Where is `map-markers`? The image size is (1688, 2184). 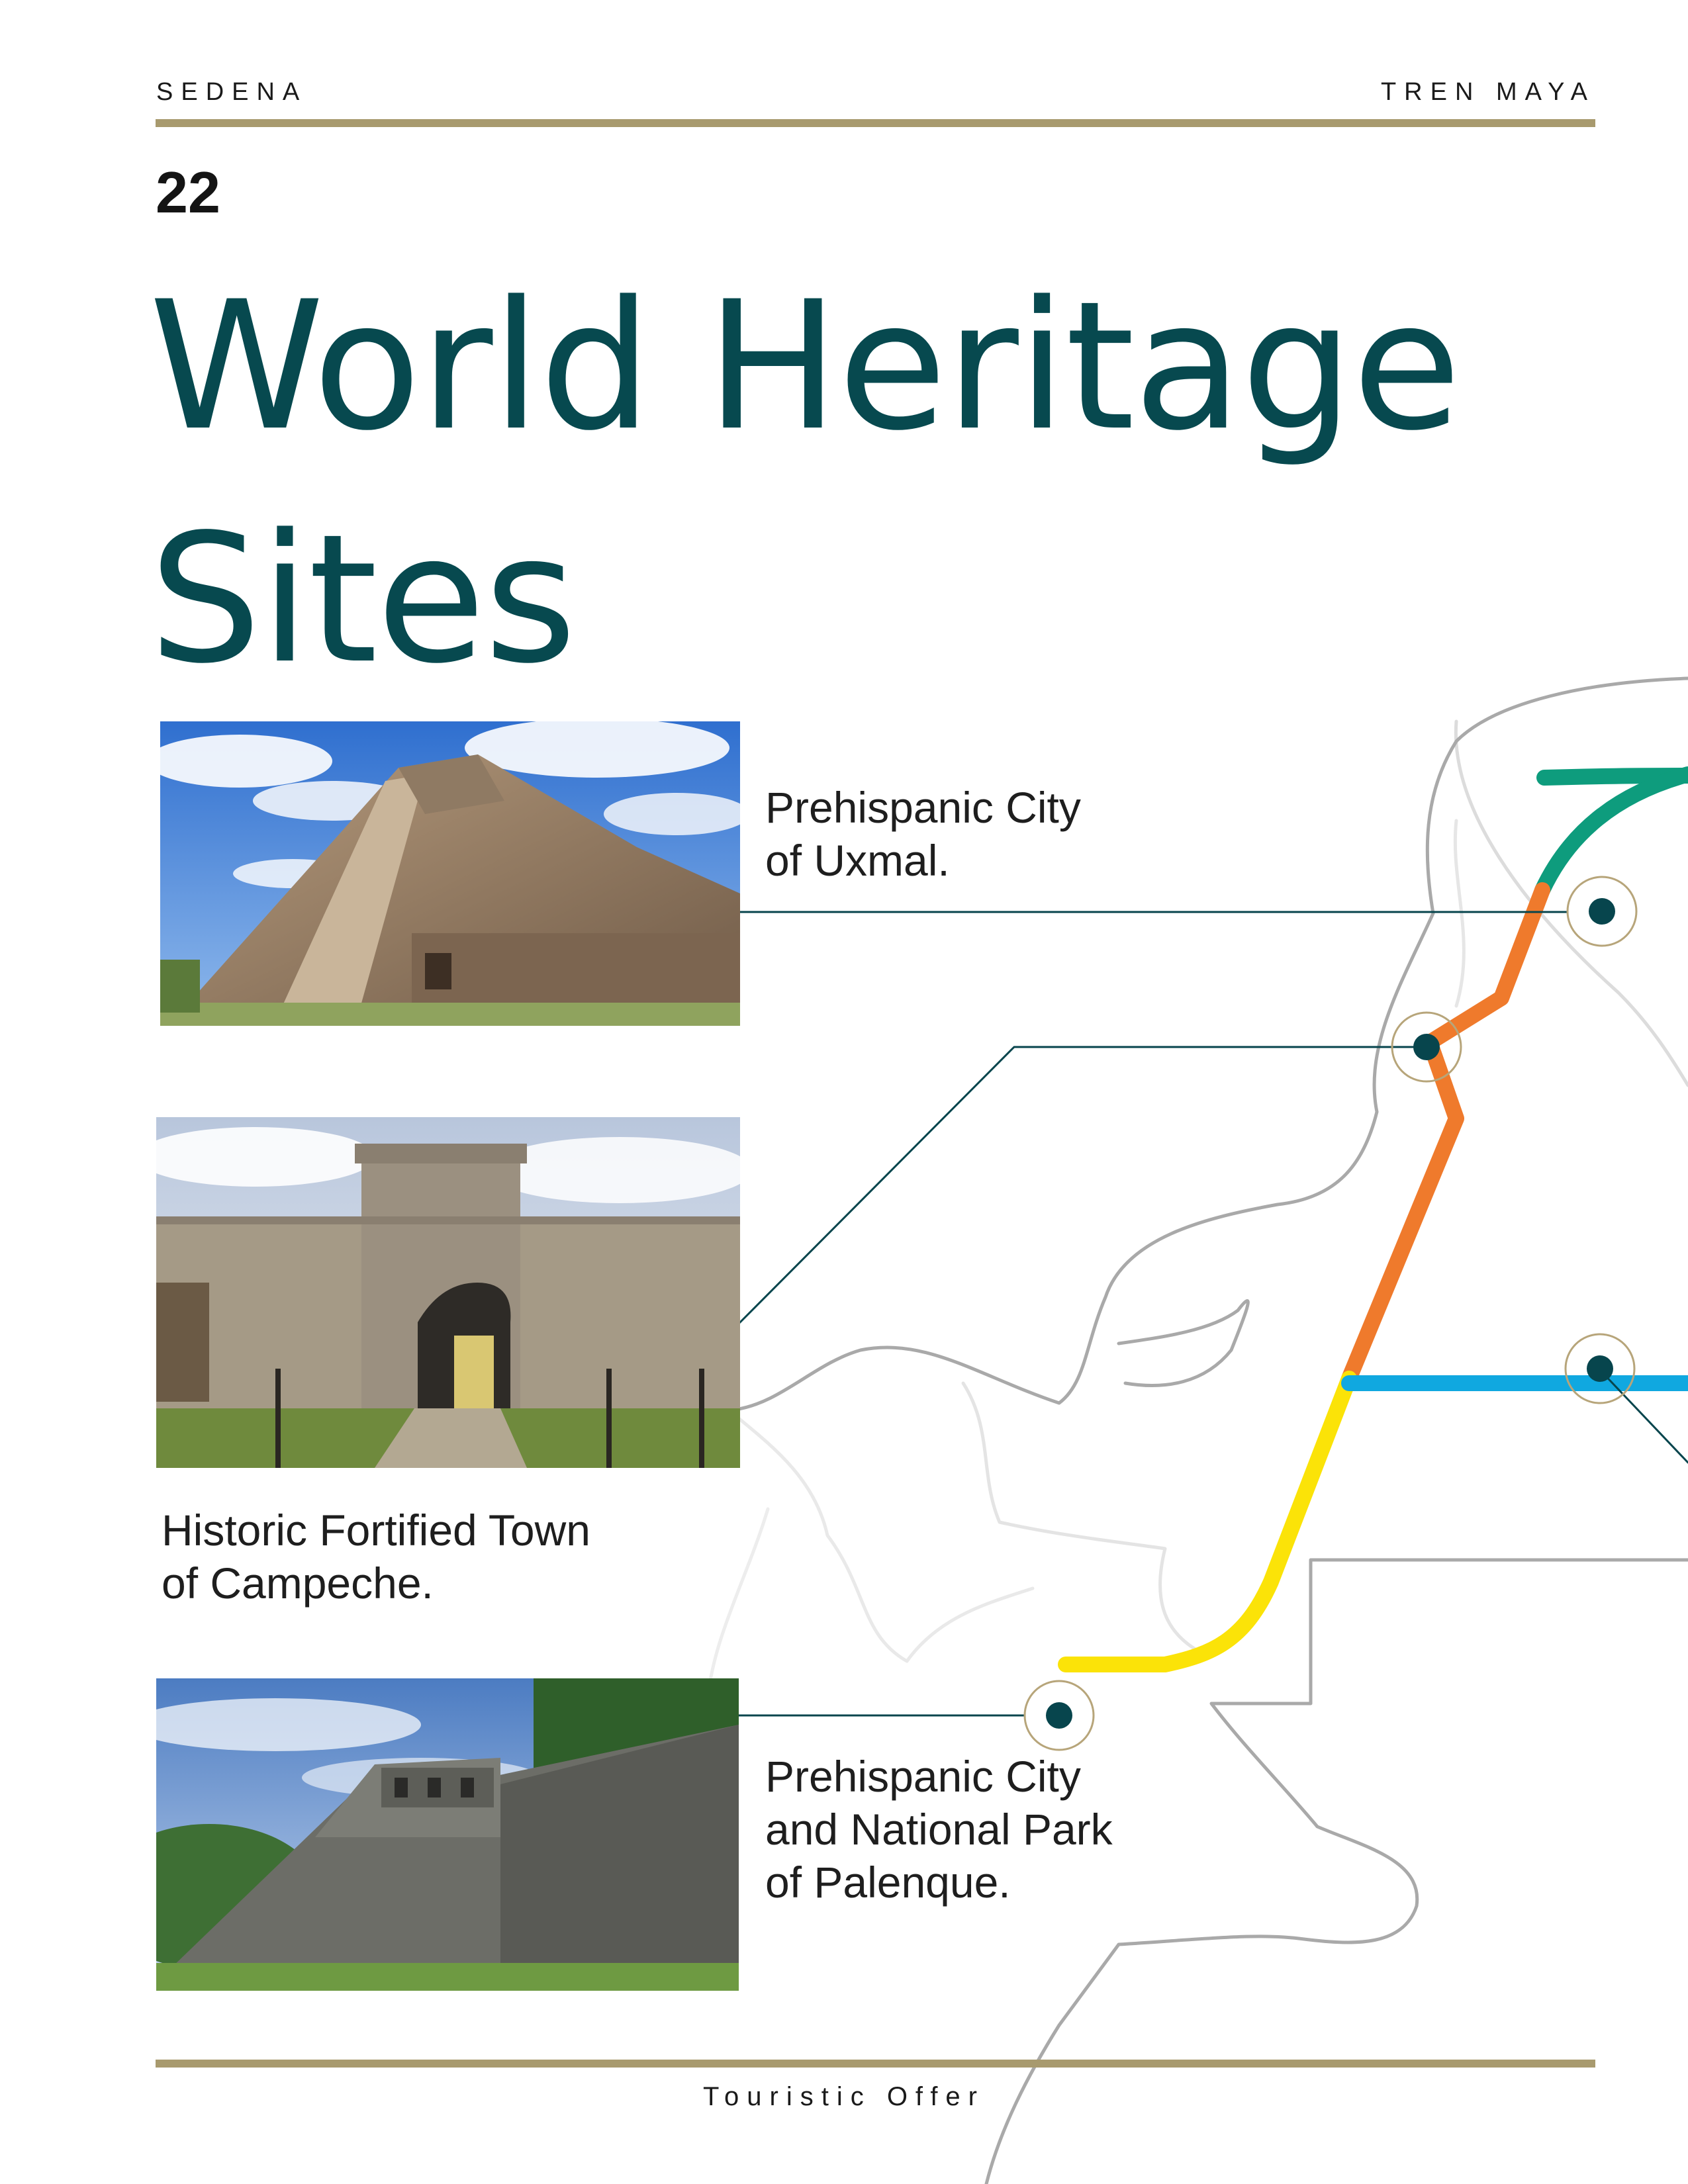 map-markers is located at coordinates (1330, 1314).